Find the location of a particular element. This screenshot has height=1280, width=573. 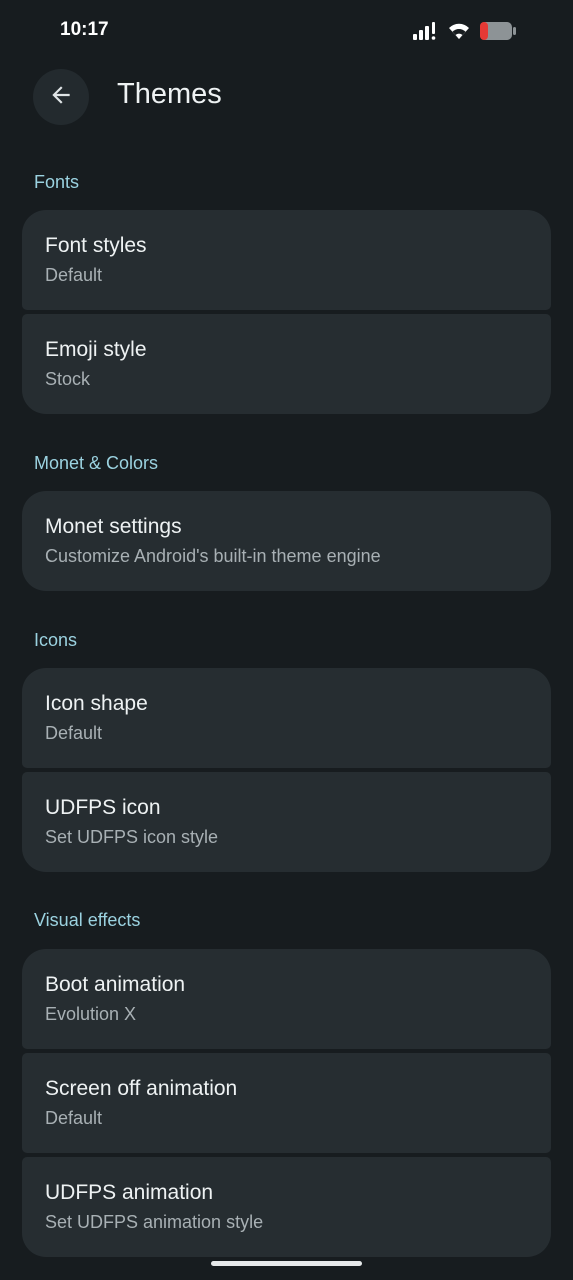

arrow-left-icon is located at coordinates (61, 97).